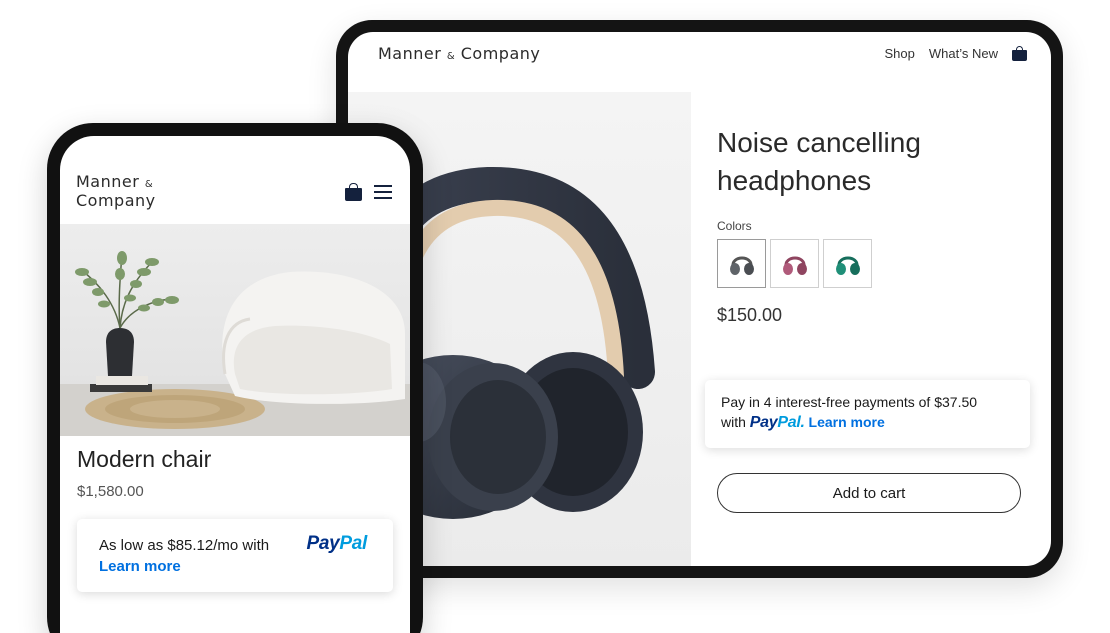 The image size is (1110, 633). Describe the element at coordinates (734, 226) in the screenshot. I see `colors-label: Colors` at that location.